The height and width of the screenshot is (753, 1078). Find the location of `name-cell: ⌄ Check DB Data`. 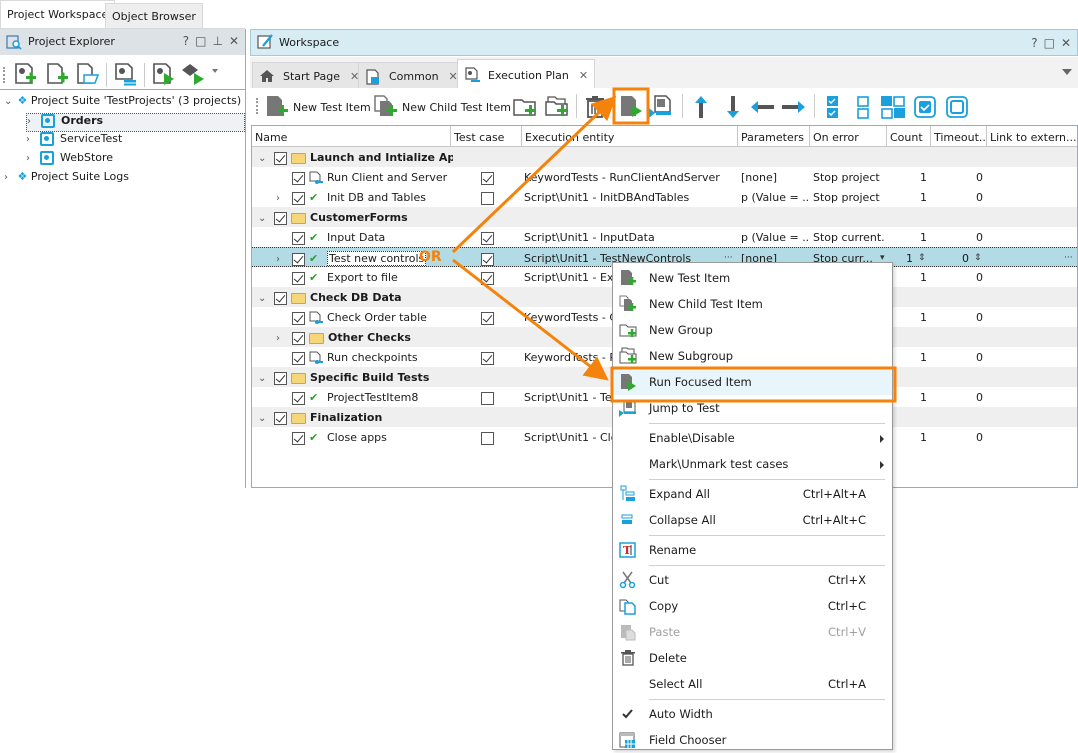

name-cell: ⌄ Check DB Data is located at coordinates (355, 297).